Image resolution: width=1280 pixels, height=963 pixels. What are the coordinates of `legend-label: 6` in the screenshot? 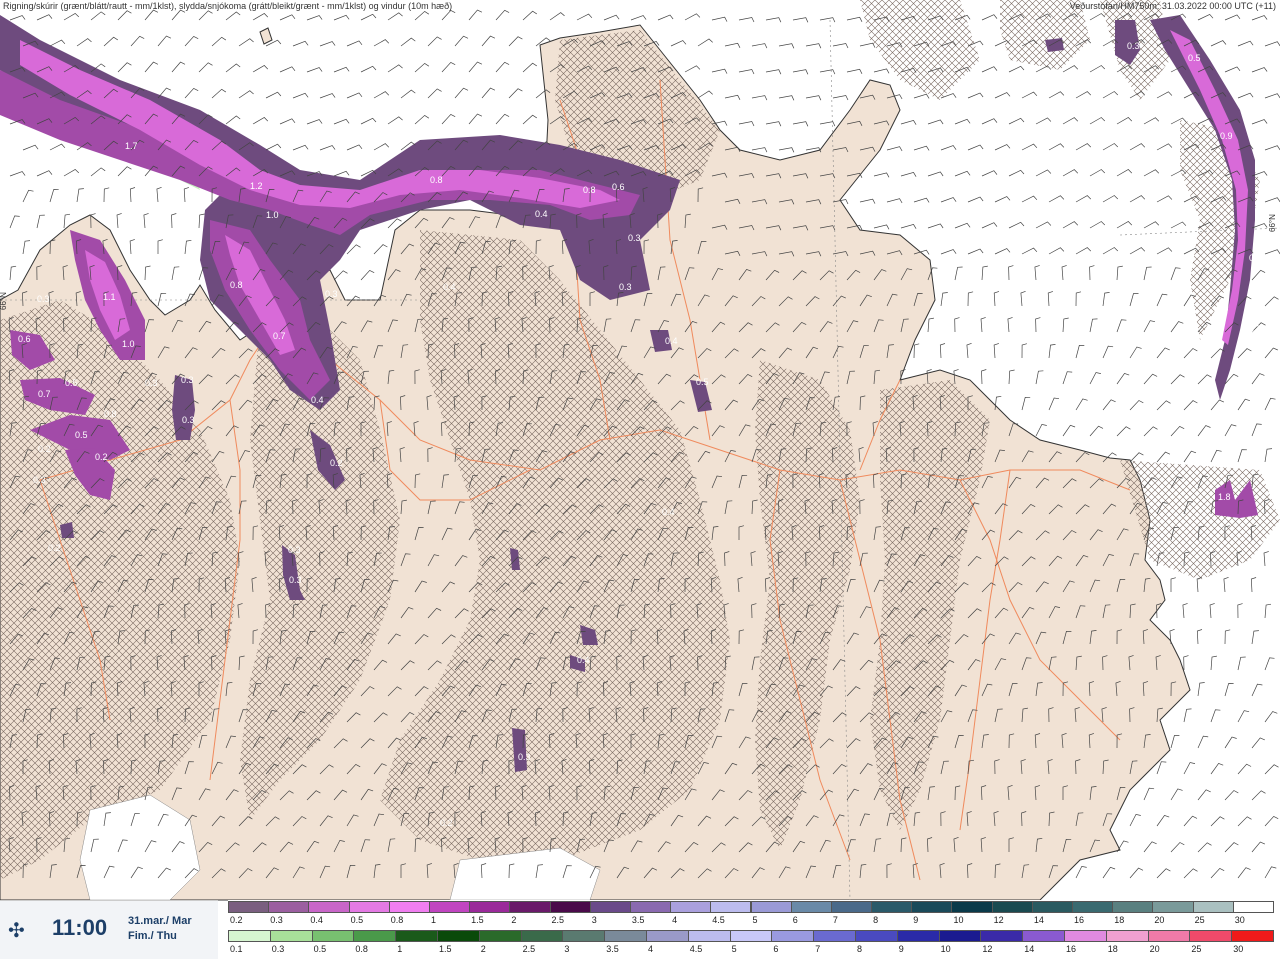 It's located at (795, 920).